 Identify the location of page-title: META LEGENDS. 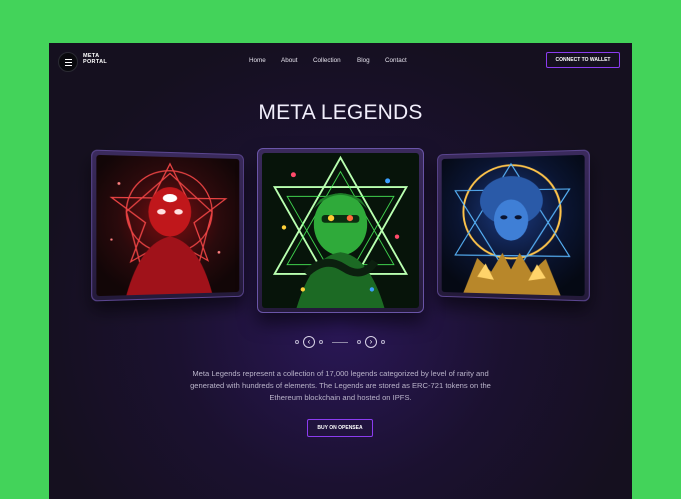
(340, 112).